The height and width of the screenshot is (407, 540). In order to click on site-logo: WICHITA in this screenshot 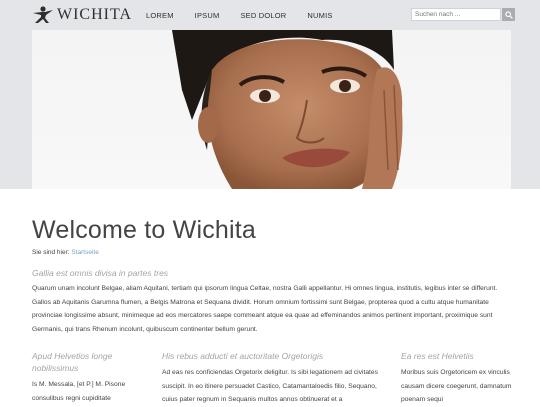, I will do `click(82, 15)`.